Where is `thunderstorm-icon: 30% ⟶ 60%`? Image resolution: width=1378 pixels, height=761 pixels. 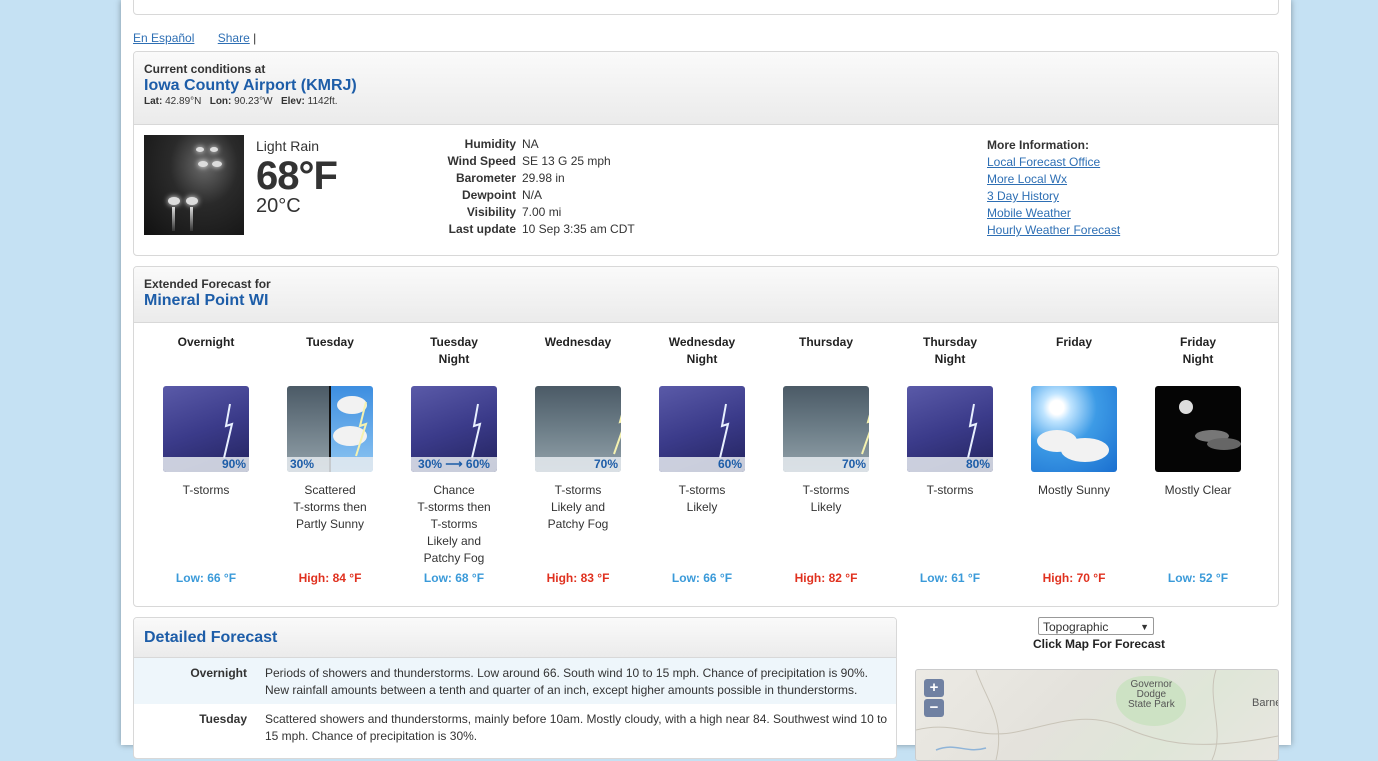 thunderstorm-icon: 30% ⟶ 60% is located at coordinates (454, 429).